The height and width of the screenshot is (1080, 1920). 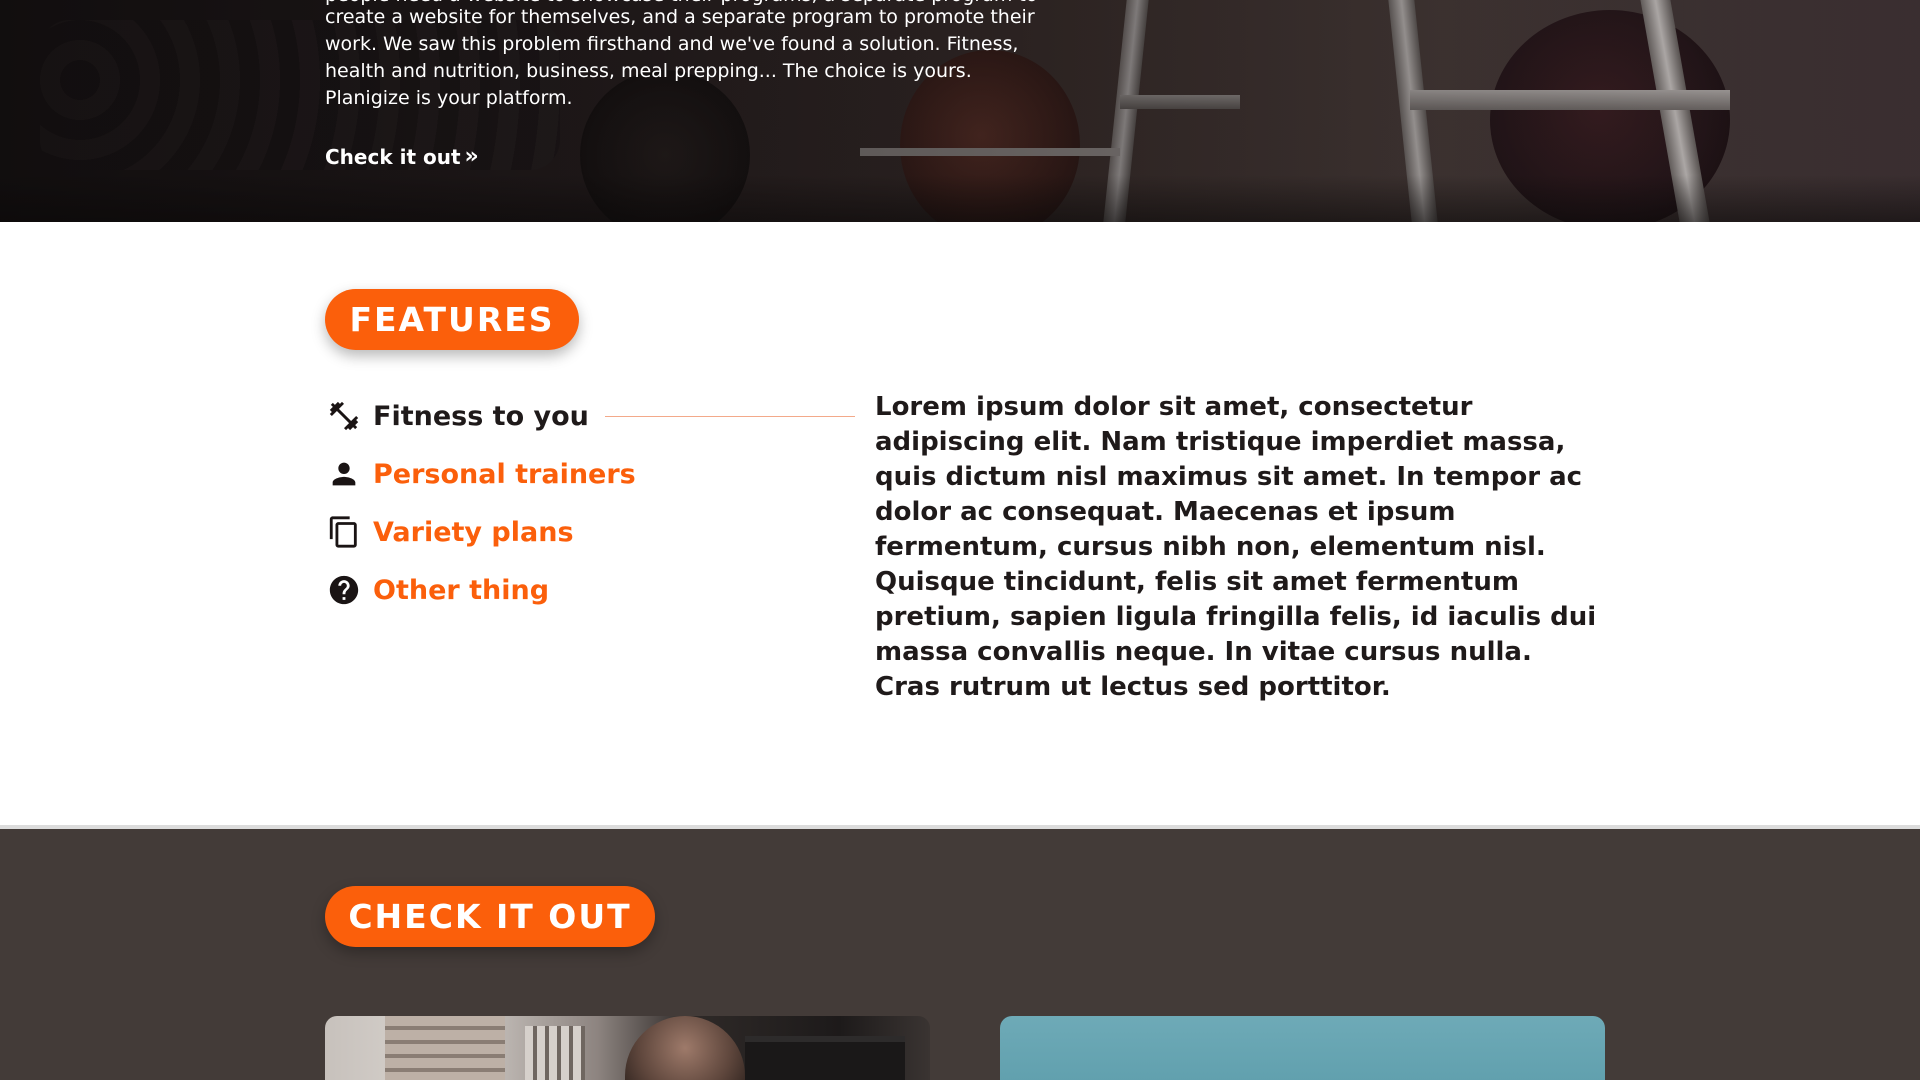 I want to click on check-it-out-link: Check it out », so click(x=402, y=157).